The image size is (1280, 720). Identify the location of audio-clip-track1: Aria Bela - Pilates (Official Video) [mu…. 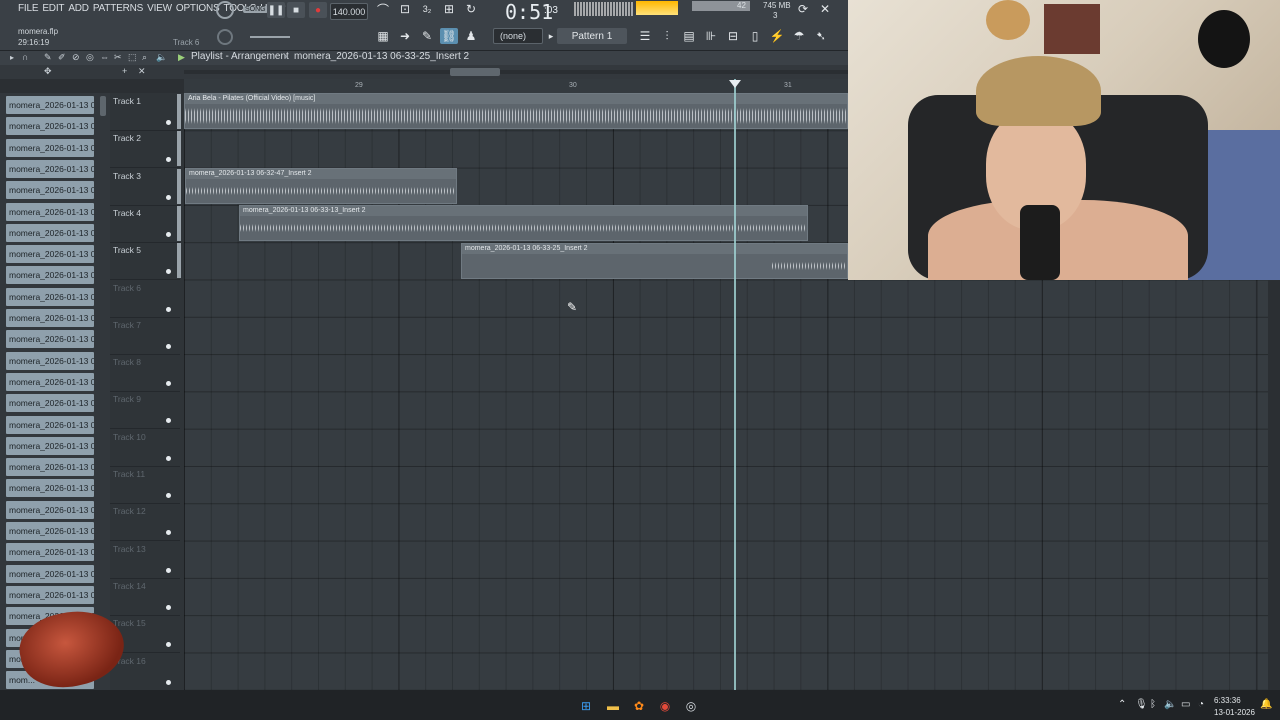
(516, 111).